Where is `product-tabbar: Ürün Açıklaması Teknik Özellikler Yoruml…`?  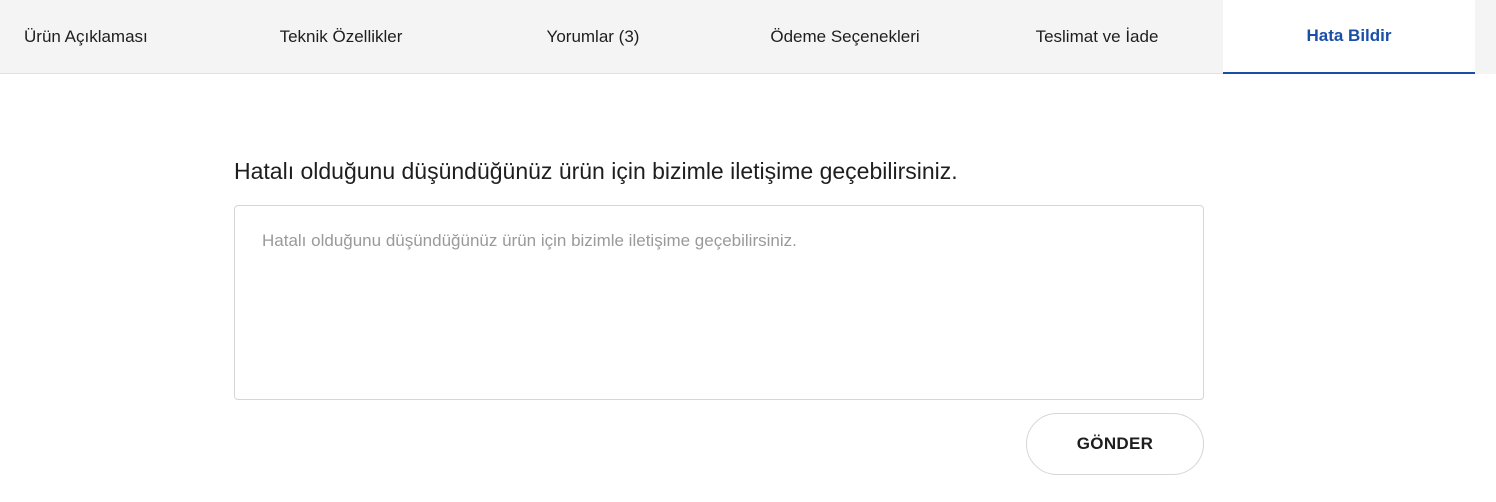 product-tabbar: Ürün Açıklaması Teknik Özellikler Yoruml… is located at coordinates (748, 37).